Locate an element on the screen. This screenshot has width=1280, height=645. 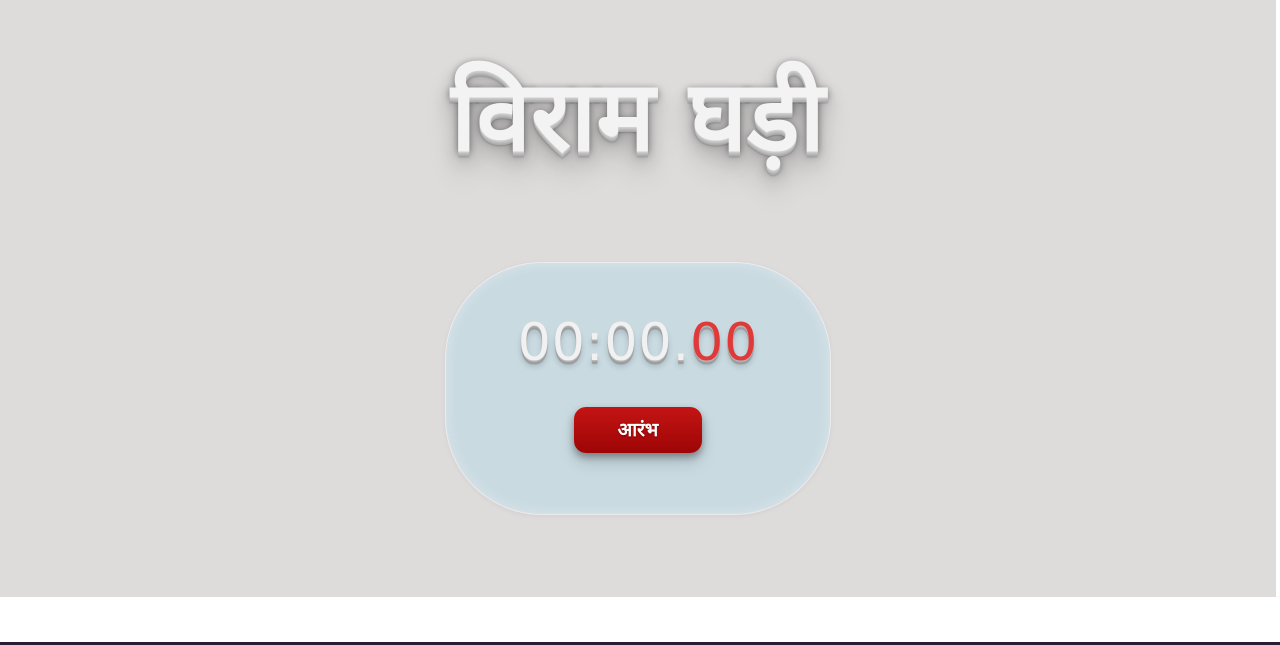
start-button: आरंभ is located at coordinates (638, 430).